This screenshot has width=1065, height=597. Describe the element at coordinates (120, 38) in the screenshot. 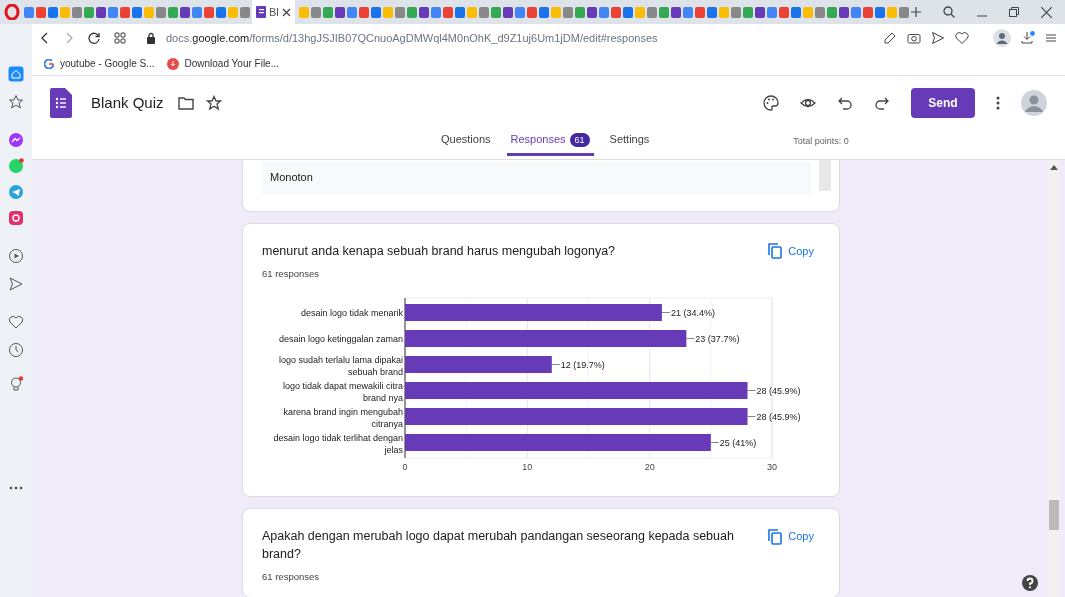

I see `grid-icon` at that location.